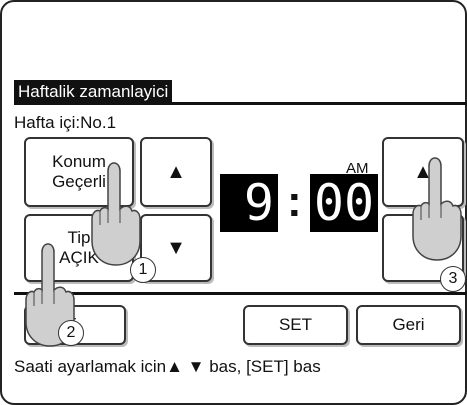 This screenshot has width=467, height=405. Describe the element at coordinates (344, 203) in the screenshot. I see `minute-display: 00` at that location.